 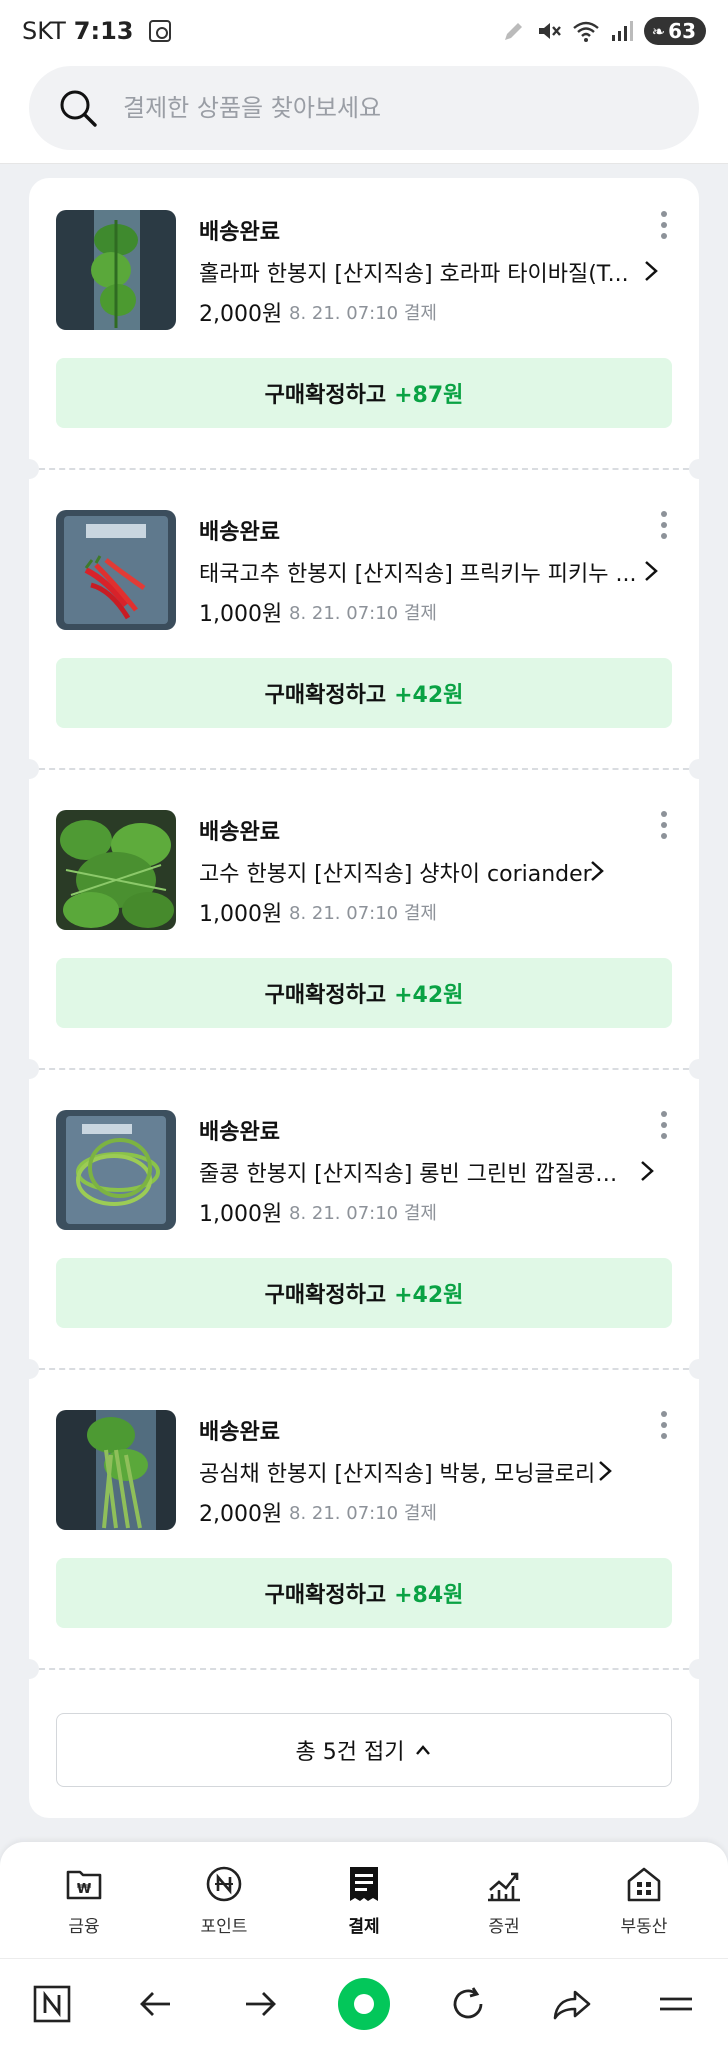 I want to click on tab-finance: ₩ 금융, so click(x=84, y=1900).